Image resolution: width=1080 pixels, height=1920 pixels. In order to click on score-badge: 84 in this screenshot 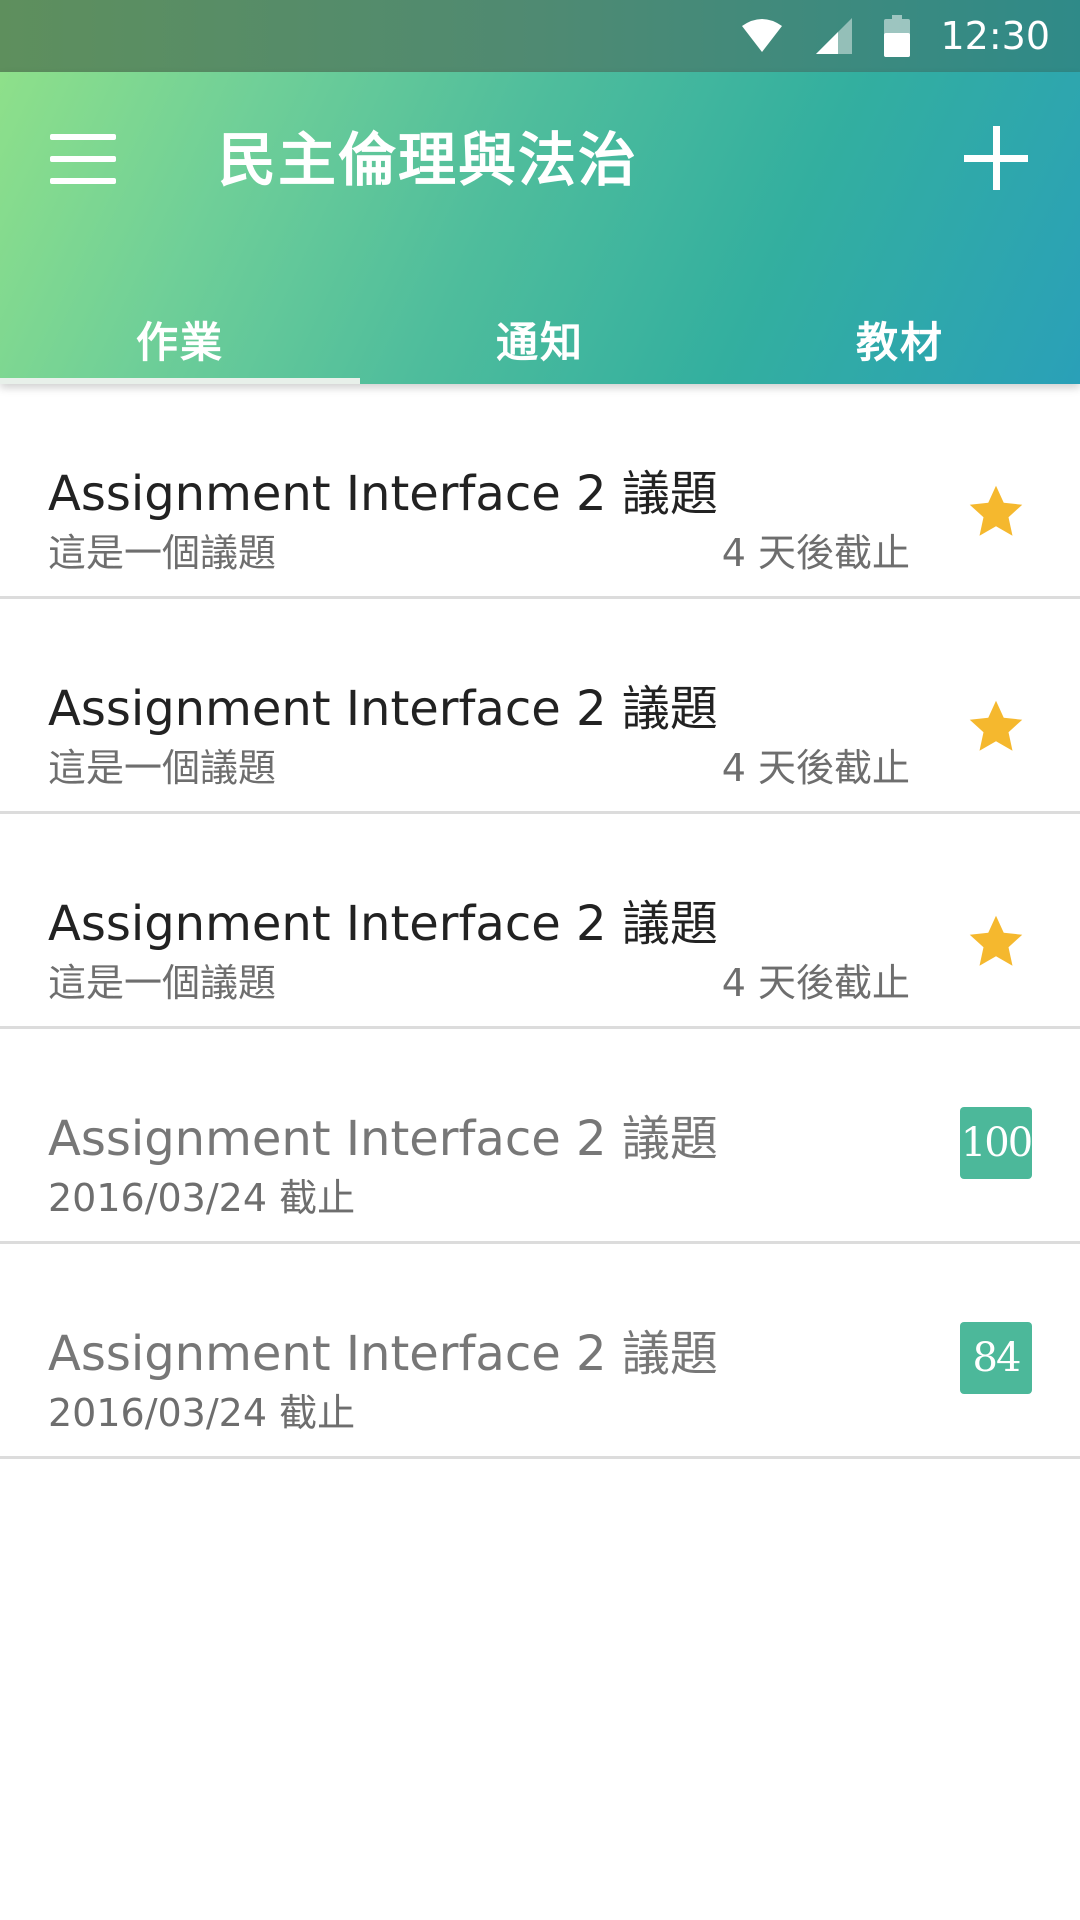, I will do `click(996, 1358)`.